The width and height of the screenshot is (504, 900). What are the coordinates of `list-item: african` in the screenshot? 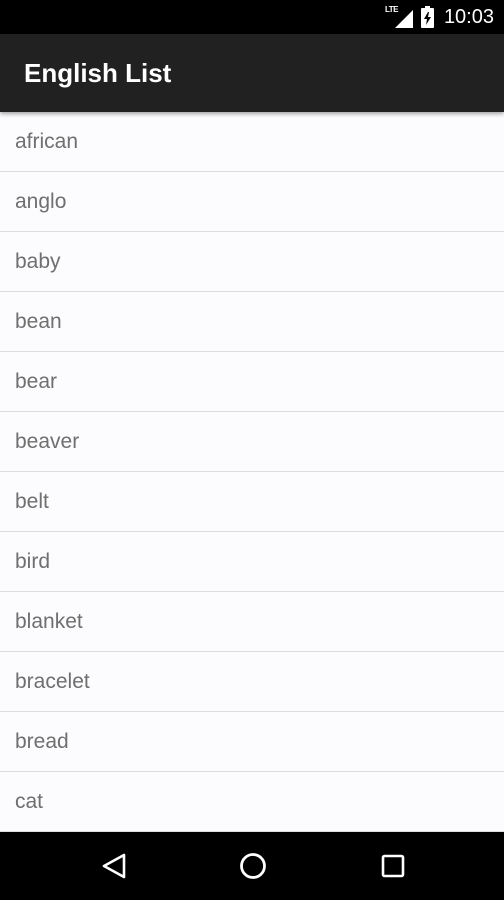 It's located at (252, 142).